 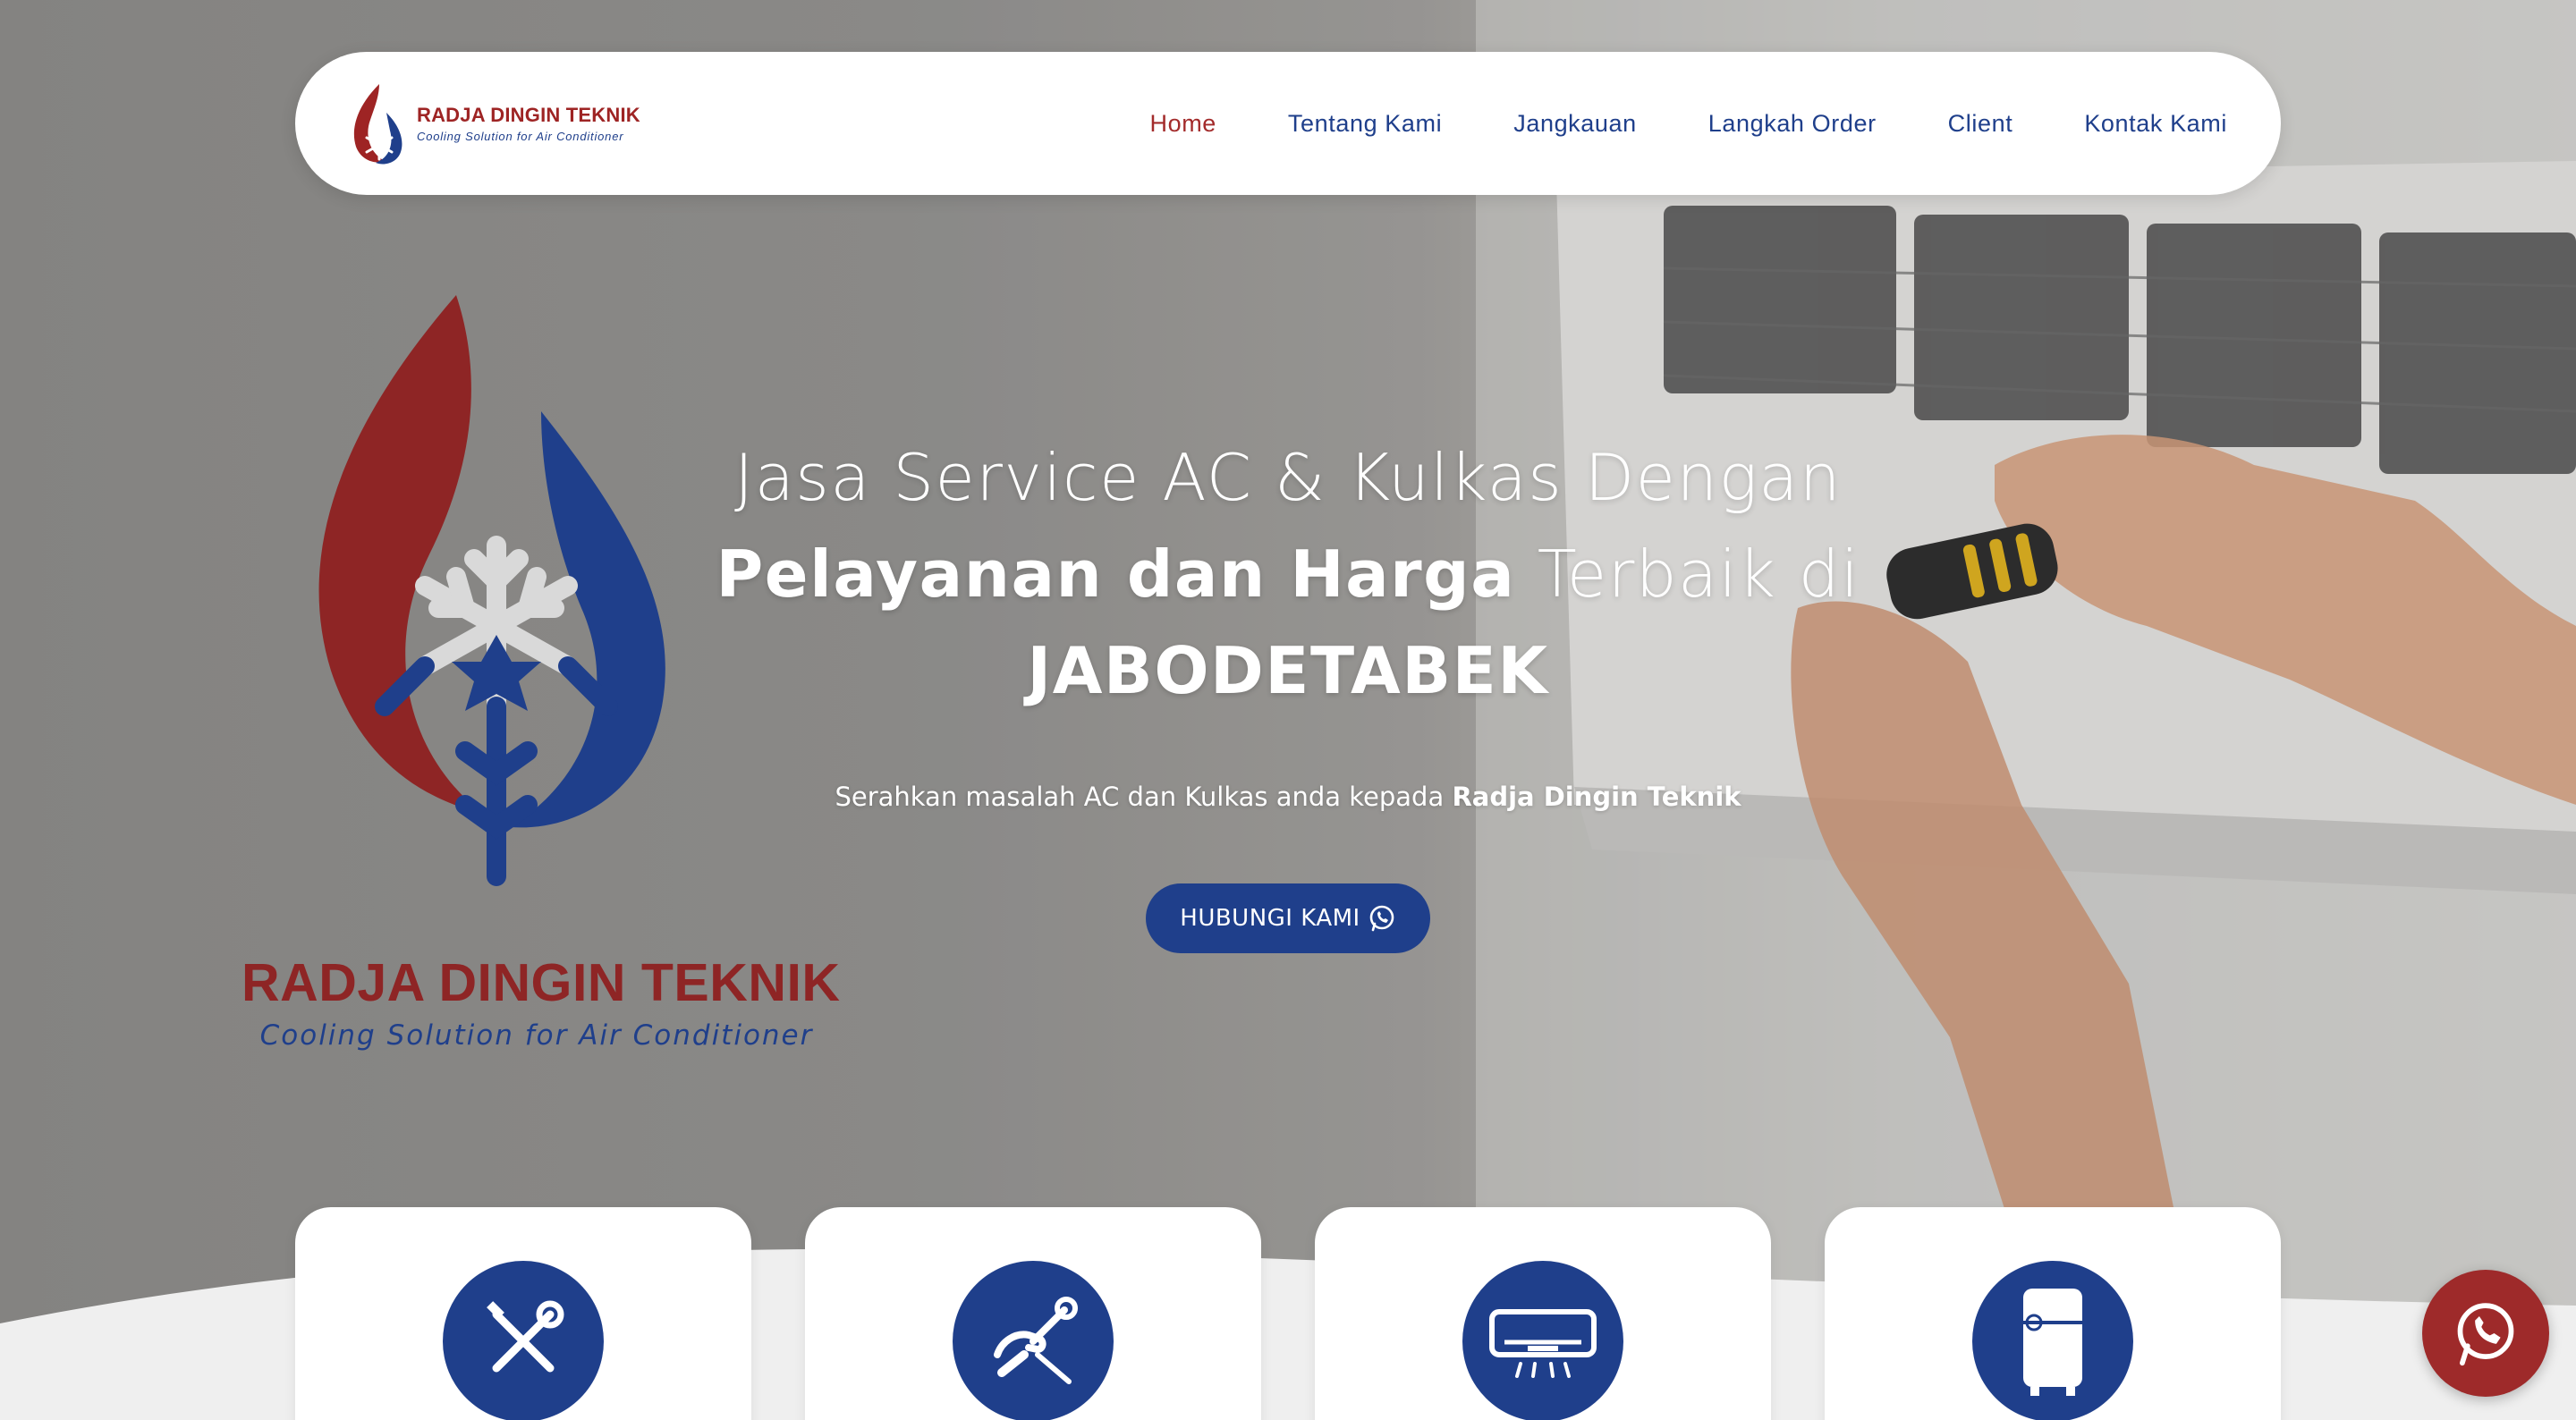 I want to click on headline-part2: Terbaik di, so click(x=1698, y=574).